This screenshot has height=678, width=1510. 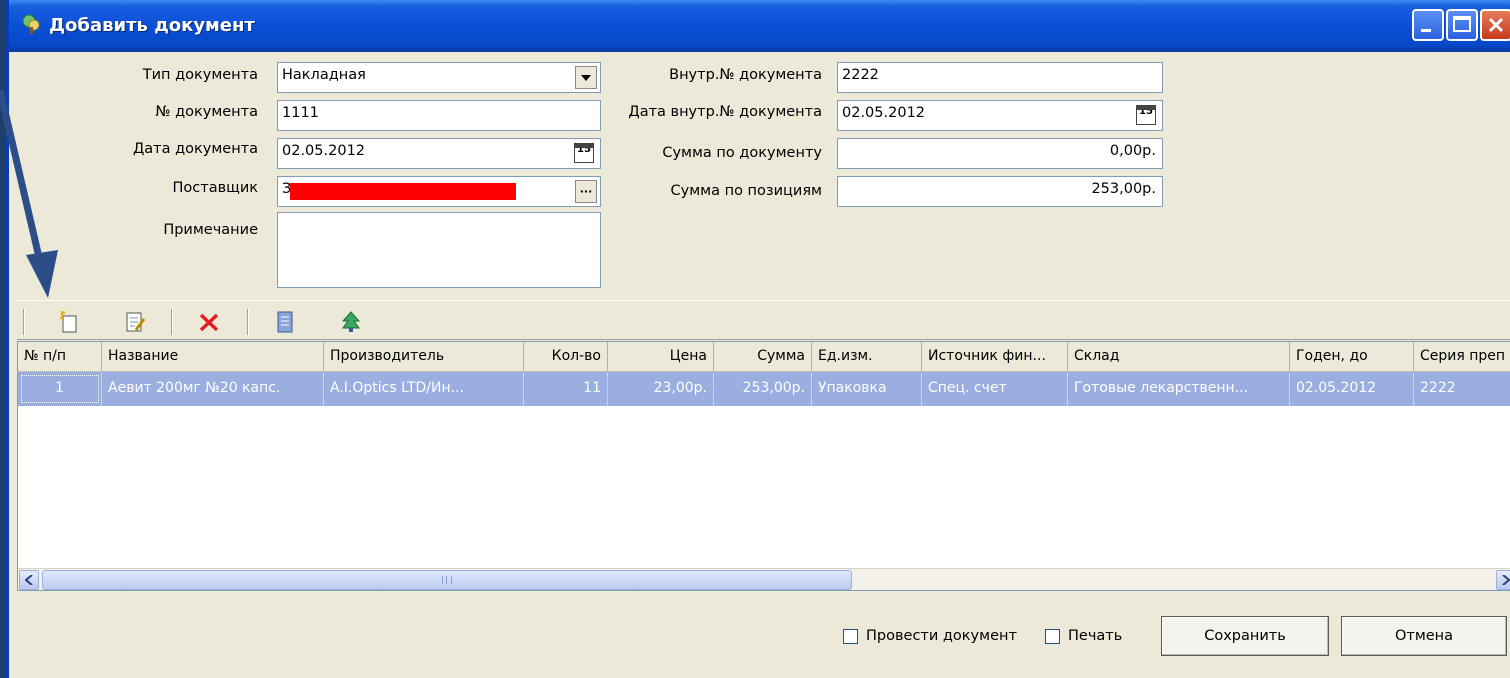 What do you see at coordinates (566, 389) in the screenshot?
I see `cell-quantity: 11` at bounding box center [566, 389].